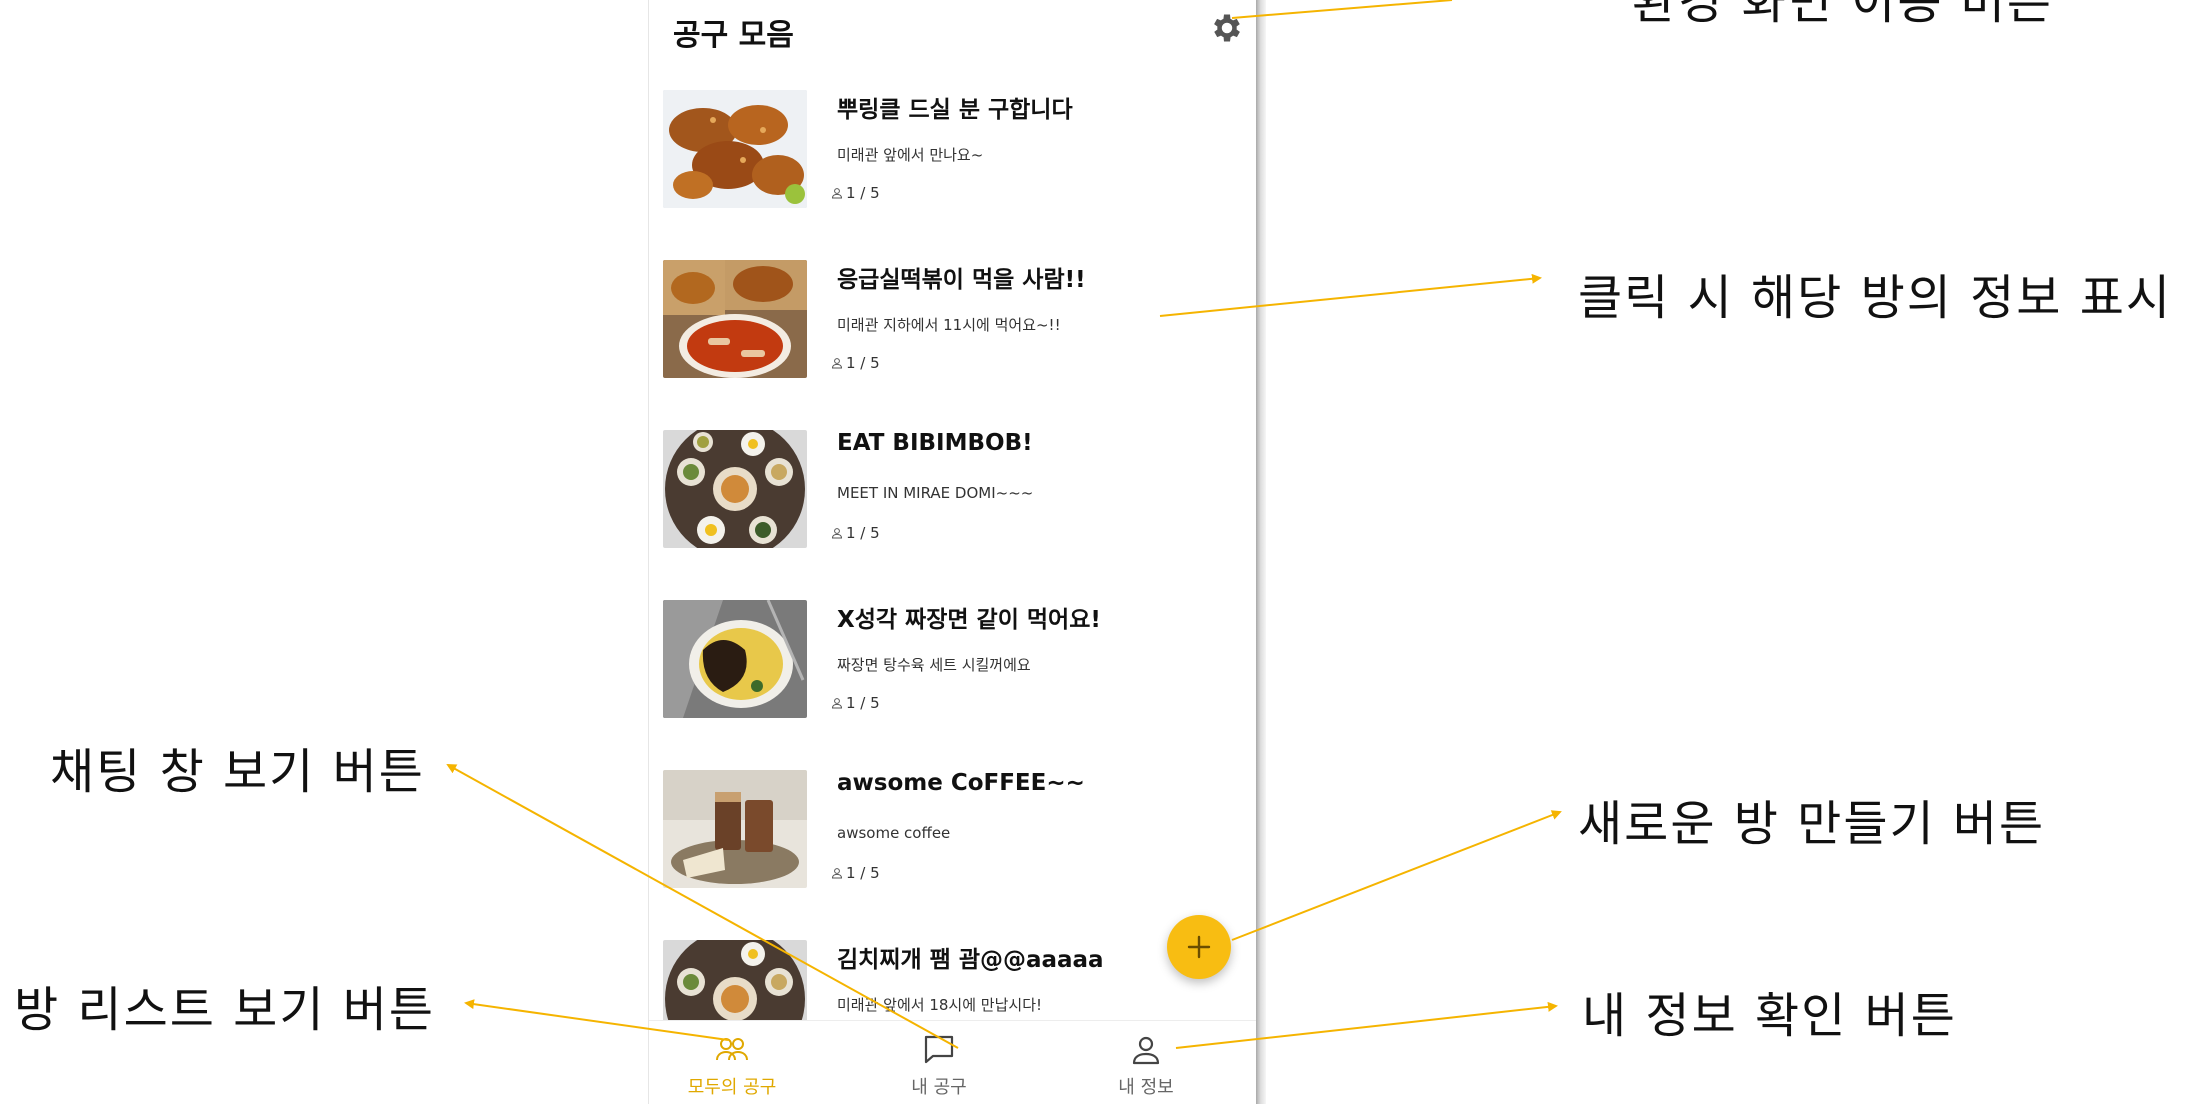 The image size is (2197, 1105). Describe the element at coordinates (1146, 1050) in the screenshot. I see `person-icon` at that location.